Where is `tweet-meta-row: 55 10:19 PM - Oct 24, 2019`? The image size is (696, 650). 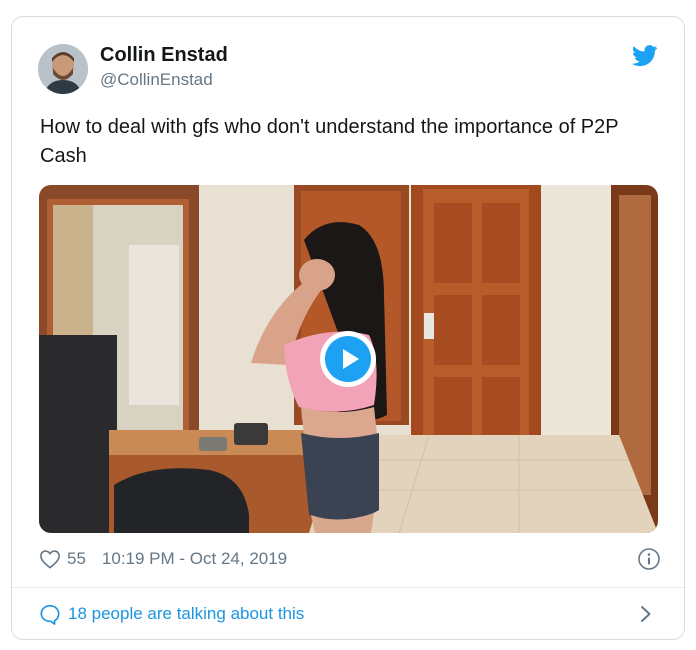
tweet-meta-row: 55 10:19 PM - Oct 24, 2019 is located at coordinates (350, 559).